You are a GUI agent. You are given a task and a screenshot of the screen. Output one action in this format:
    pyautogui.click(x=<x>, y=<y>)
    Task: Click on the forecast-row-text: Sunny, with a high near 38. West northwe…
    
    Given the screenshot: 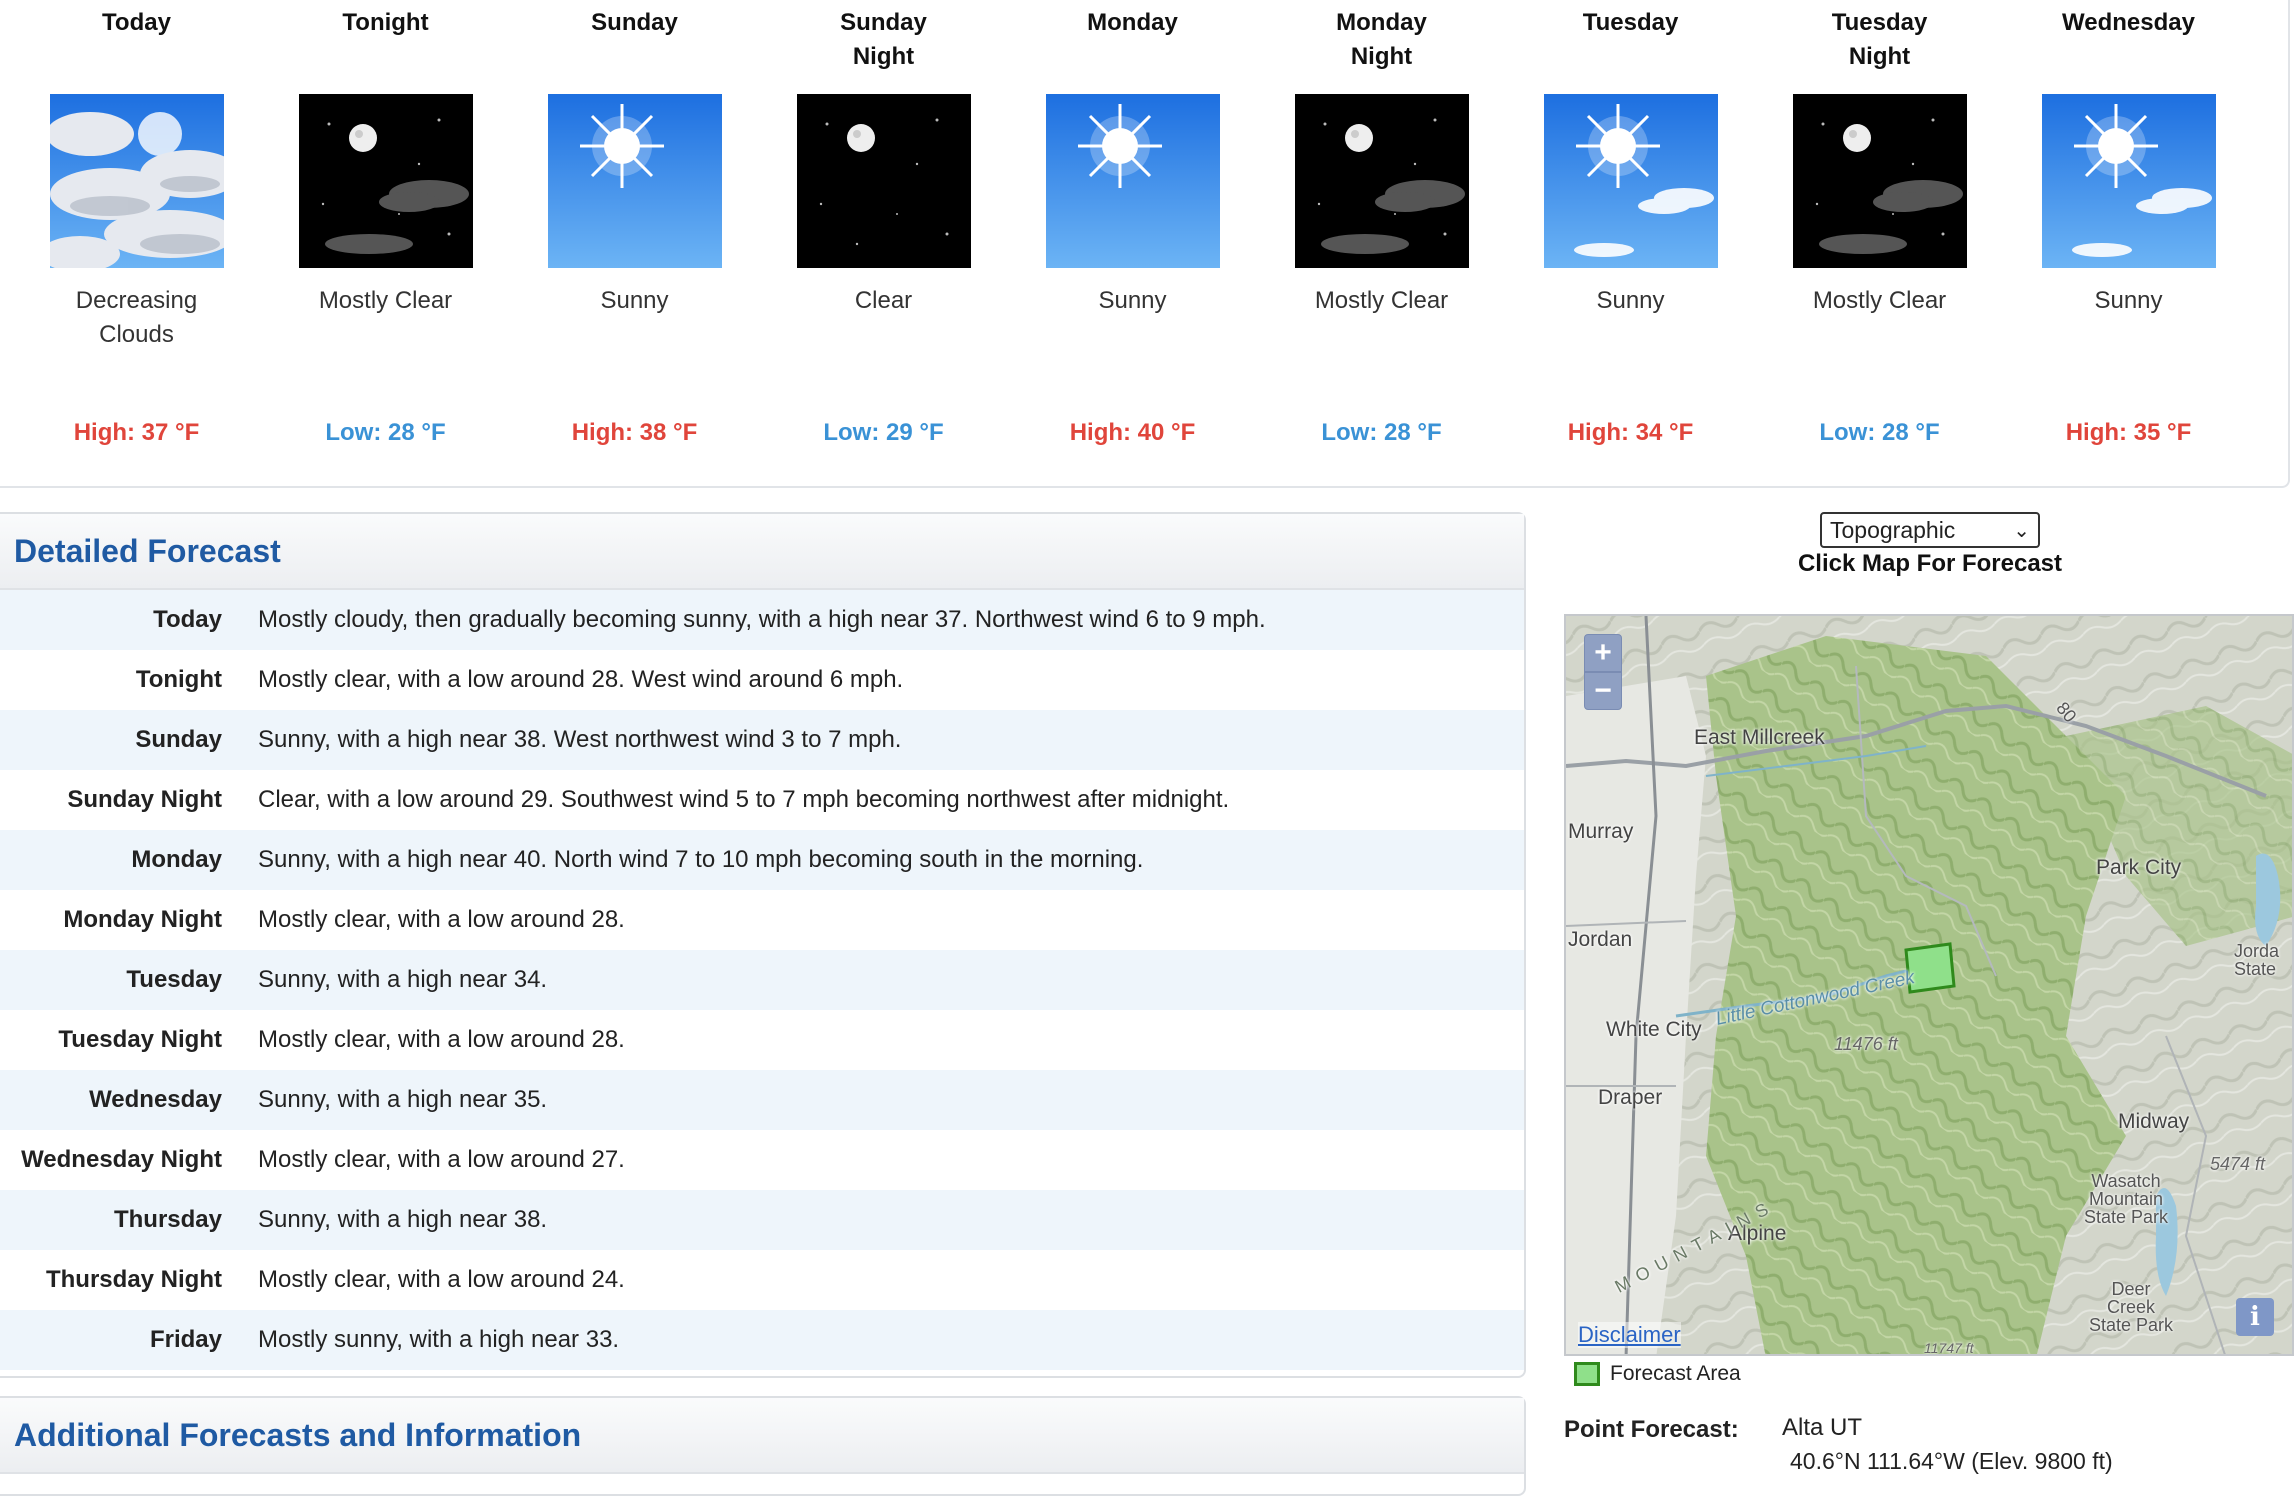 What is the action you would take?
    pyautogui.click(x=580, y=739)
    